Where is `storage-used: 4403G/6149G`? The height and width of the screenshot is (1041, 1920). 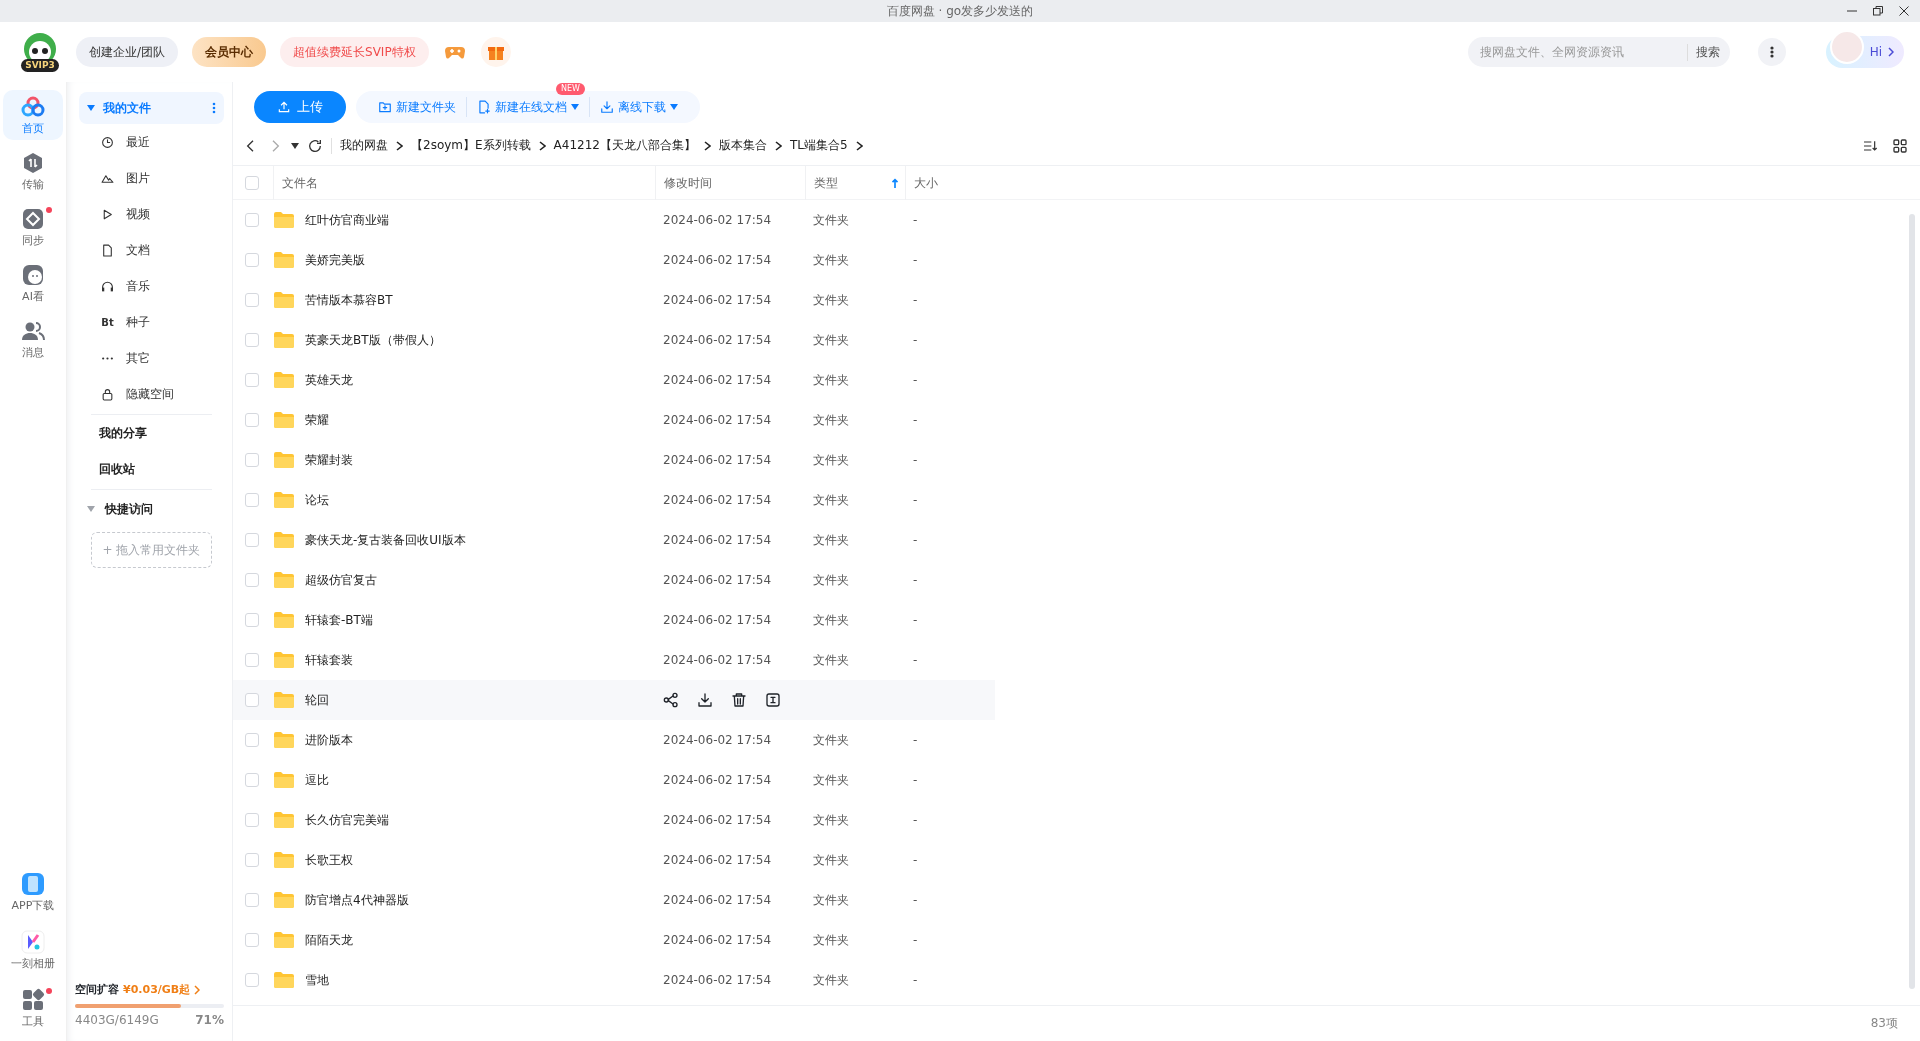 storage-used: 4403G/6149G is located at coordinates (117, 1020).